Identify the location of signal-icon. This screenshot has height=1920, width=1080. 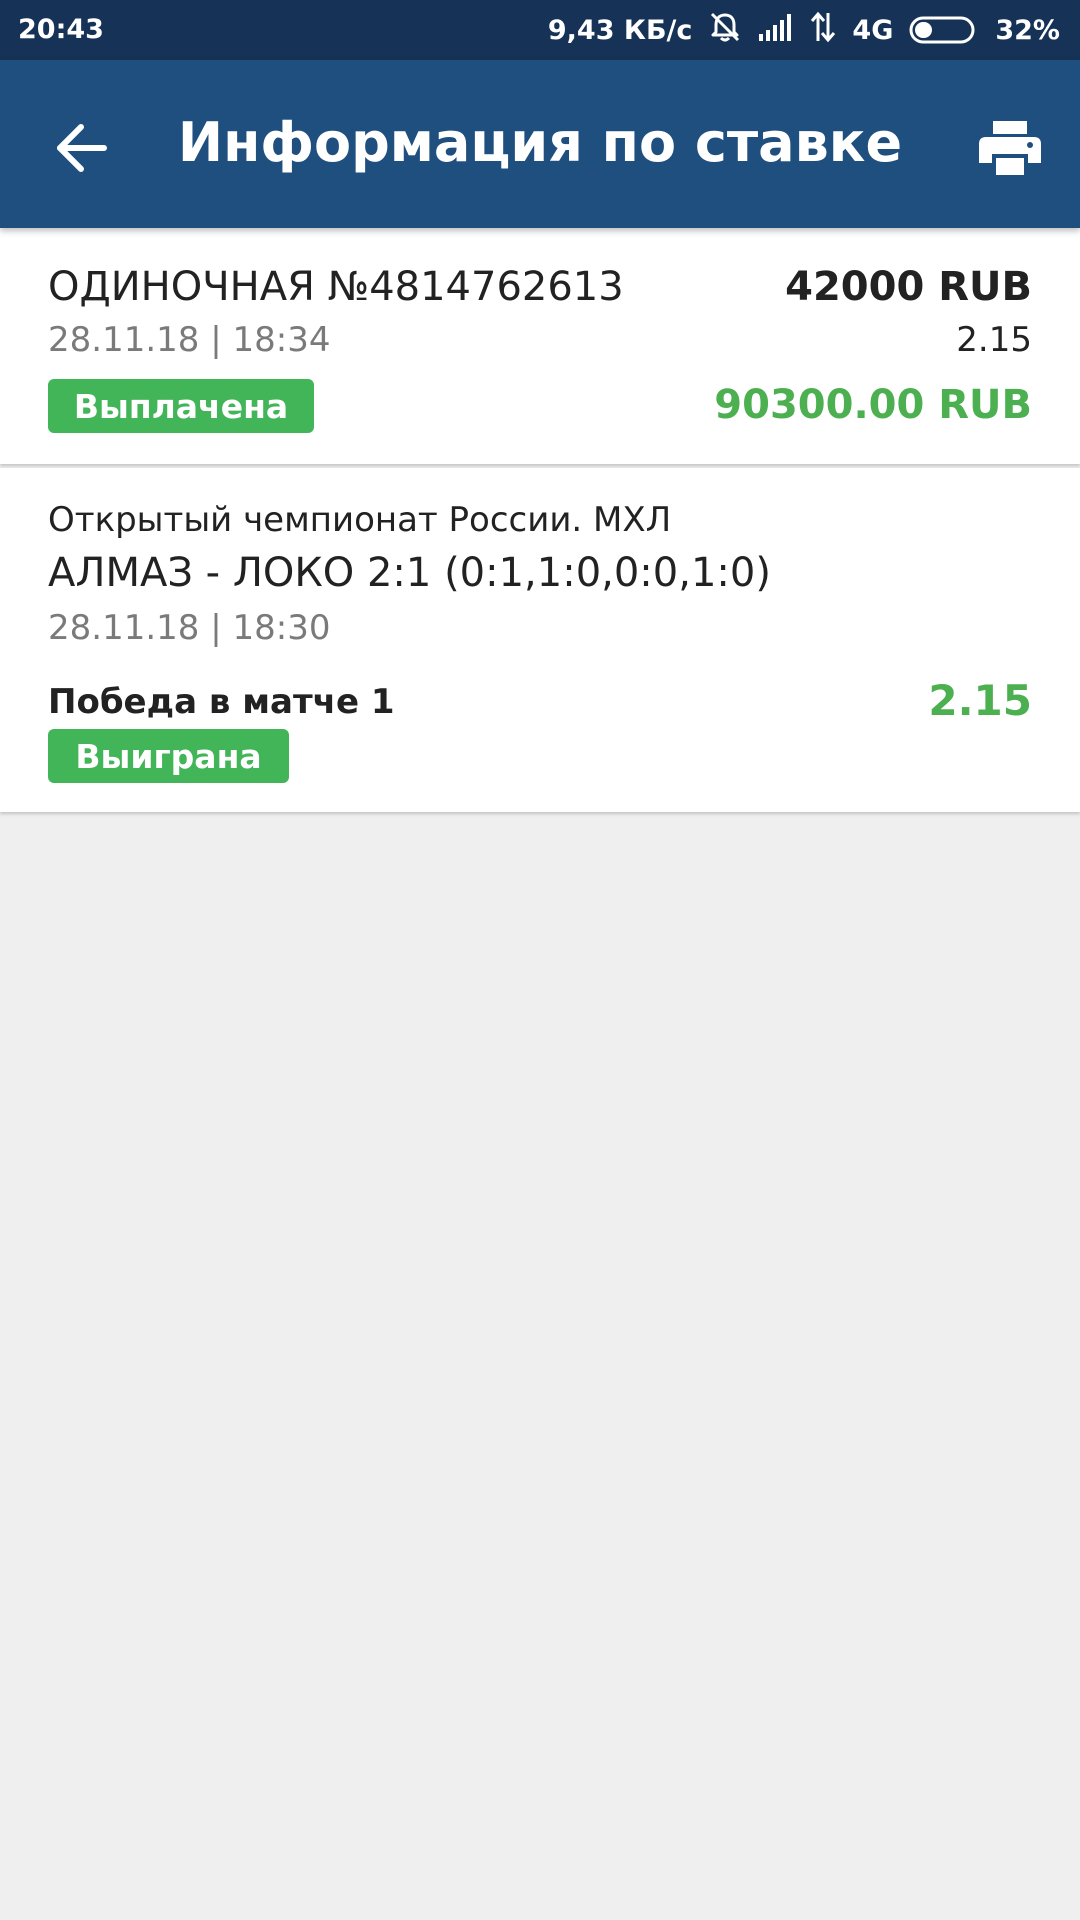
(776, 30).